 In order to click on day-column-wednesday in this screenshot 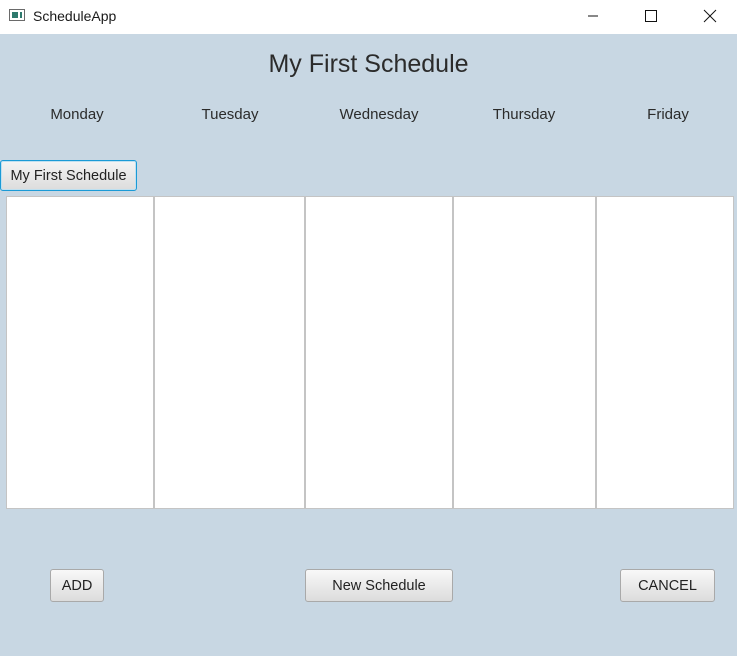, I will do `click(379, 352)`.